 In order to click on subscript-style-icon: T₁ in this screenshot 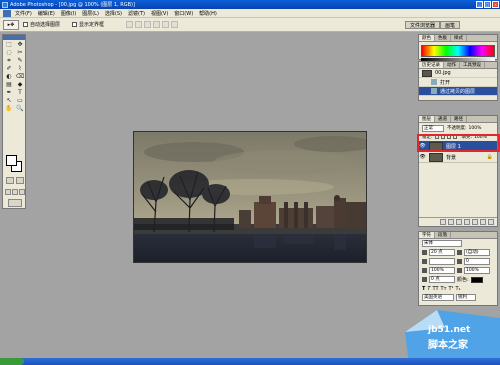, I will do `click(458, 289)`.